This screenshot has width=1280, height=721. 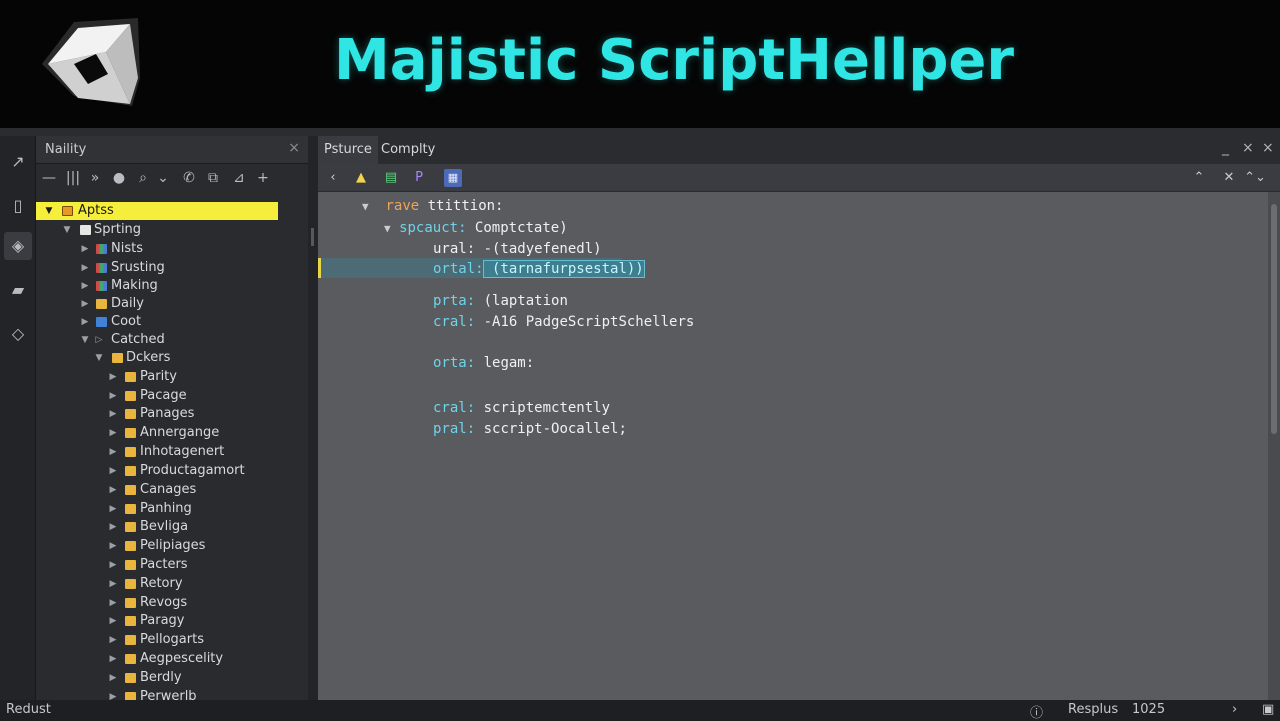 I want to click on warning-icon: ▲, so click(x=361, y=178).